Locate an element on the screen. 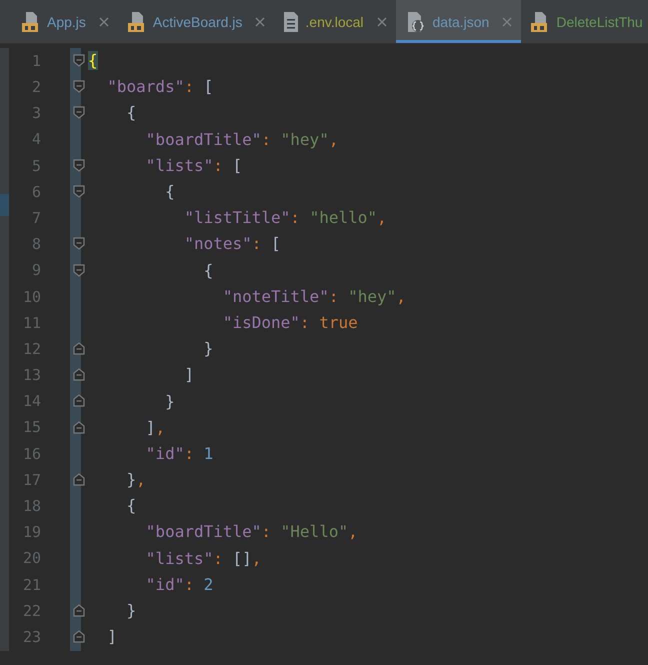 The image size is (648, 665). code-line: "notes": [ is located at coordinates (232, 244).